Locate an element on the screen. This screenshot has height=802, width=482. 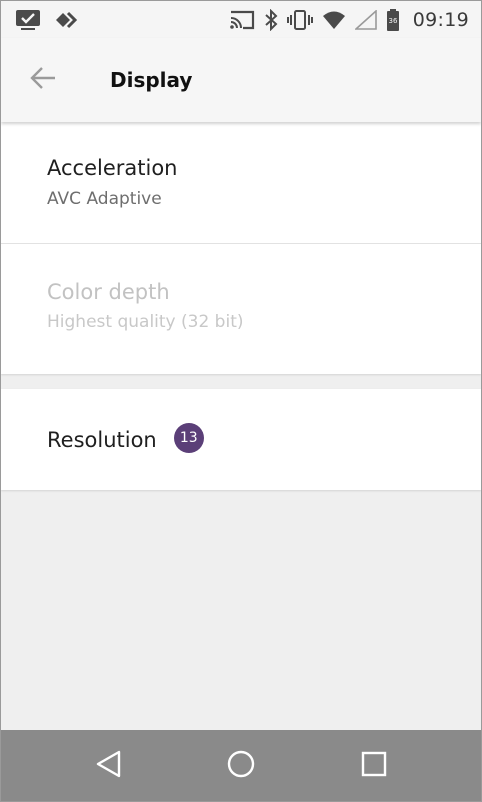
status-time: 09:19 is located at coordinates (440, 19).